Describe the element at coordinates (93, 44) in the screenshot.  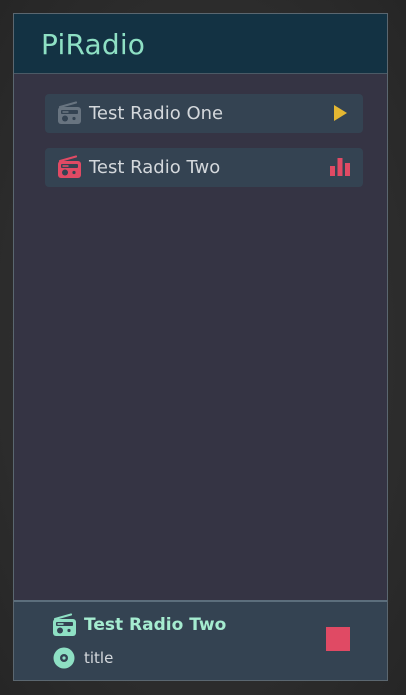
I see `app-title: PiRadio` at that location.